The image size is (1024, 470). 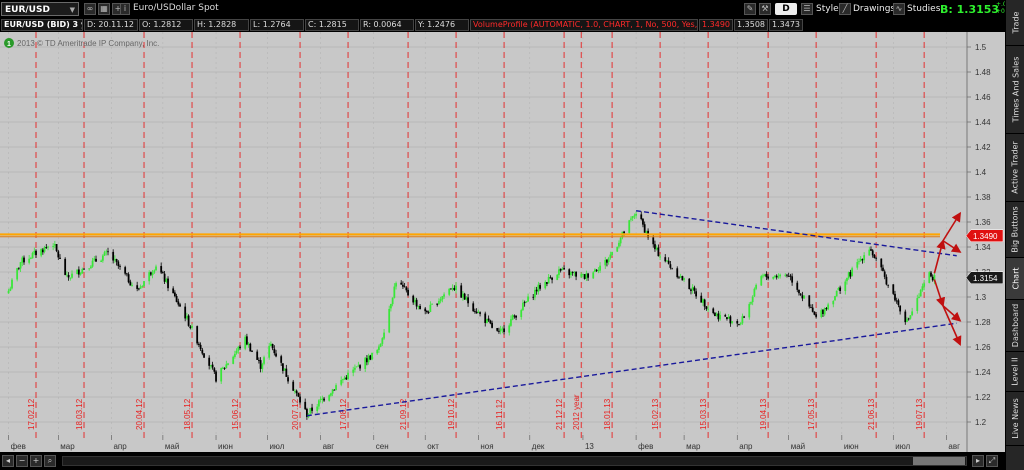 I want to click on zoom-out-icon: −, so click(x=22, y=461).